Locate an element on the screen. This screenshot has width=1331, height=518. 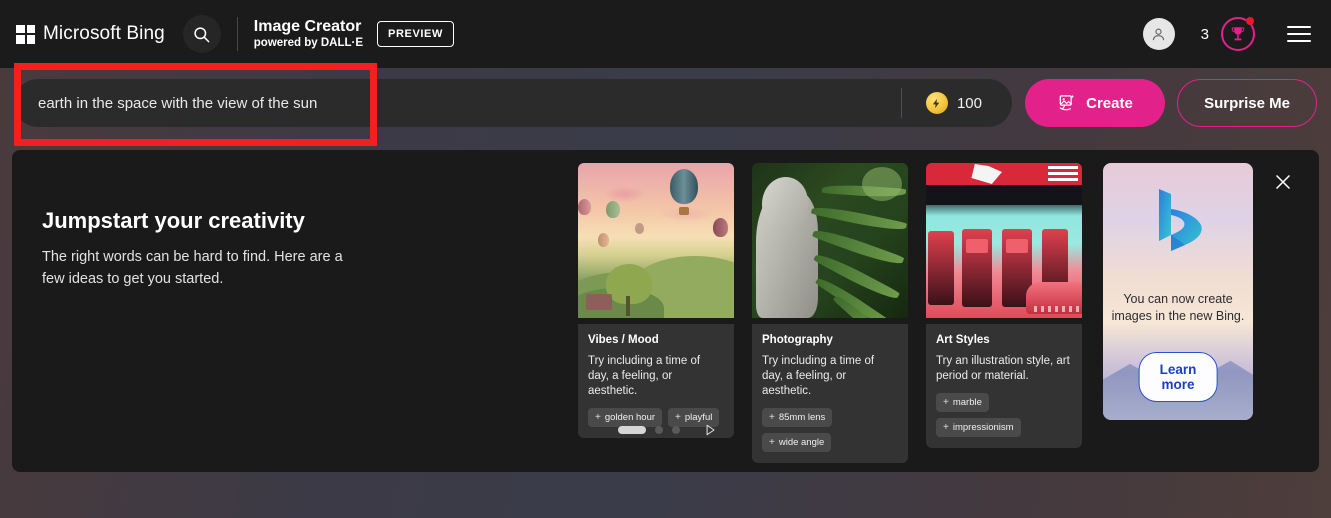
person-icon is located at coordinates (1158, 34).